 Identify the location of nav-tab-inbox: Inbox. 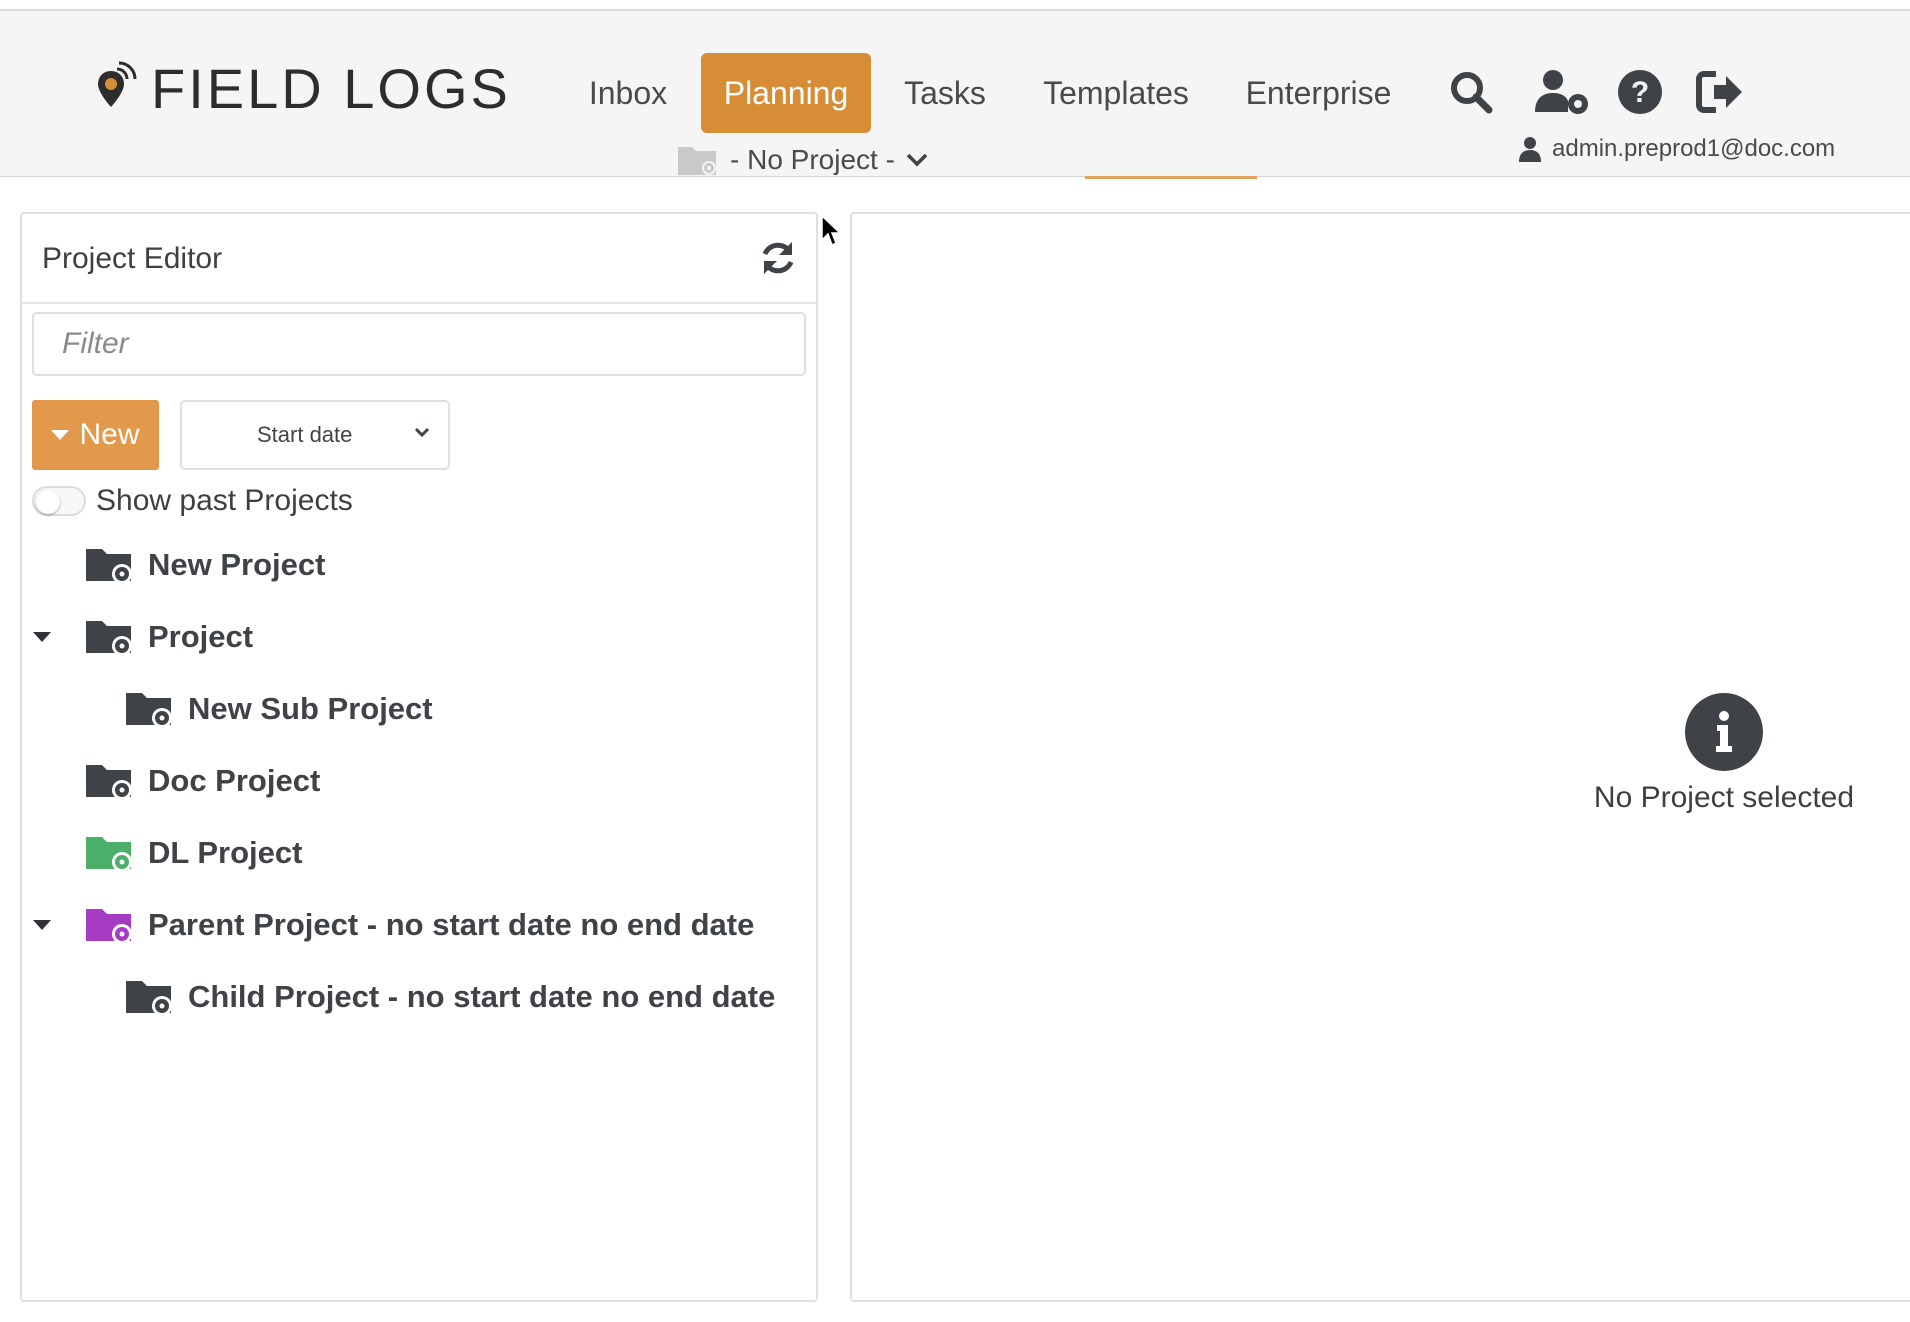
(628, 93).